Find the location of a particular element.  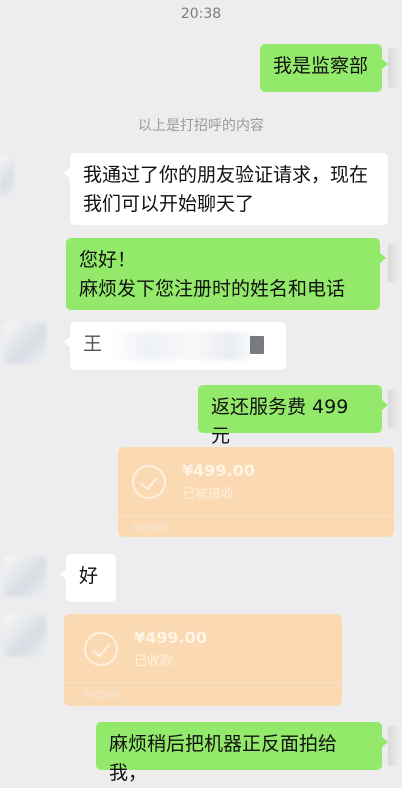

message-received-4: 王 is located at coordinates (175, 346).